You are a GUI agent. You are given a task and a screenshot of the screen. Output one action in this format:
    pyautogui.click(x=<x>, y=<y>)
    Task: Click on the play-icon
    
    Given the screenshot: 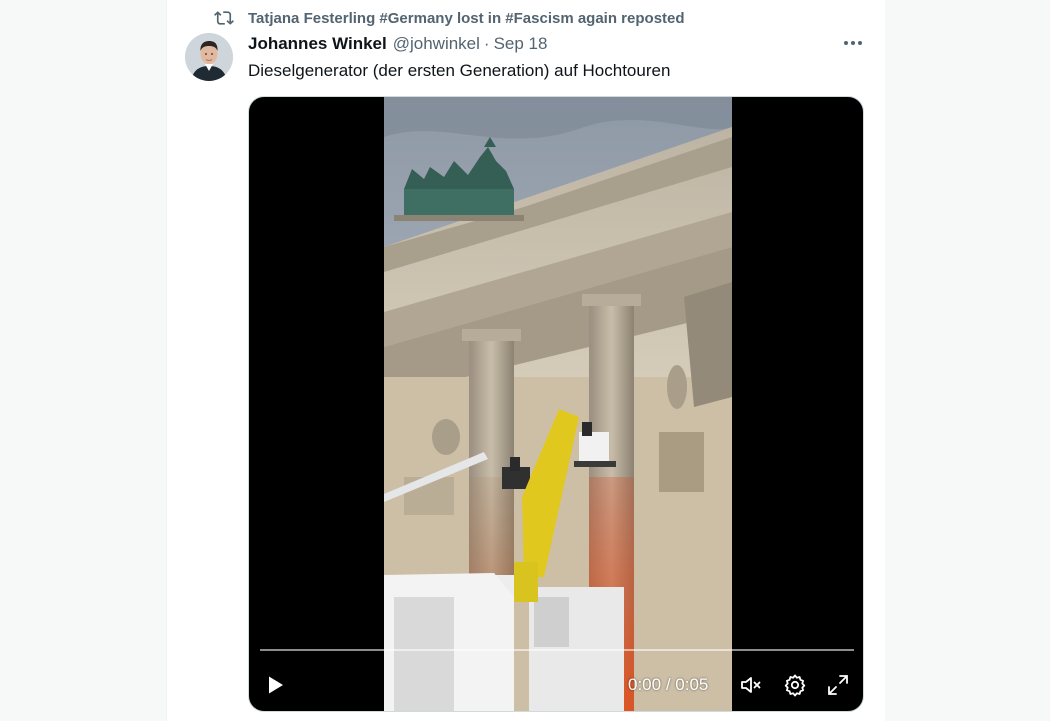 What is the action you would take?
    pyautogui.click(x=275, y=685)
    